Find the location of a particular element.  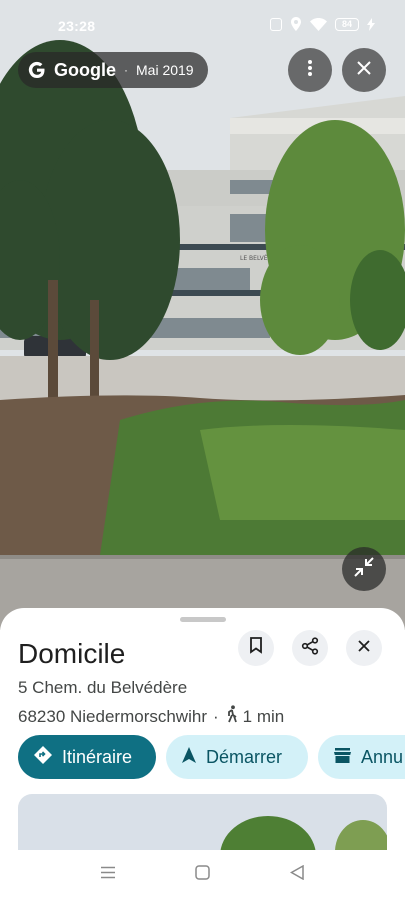

close-sheet-button is located at coordinates (364, 648).